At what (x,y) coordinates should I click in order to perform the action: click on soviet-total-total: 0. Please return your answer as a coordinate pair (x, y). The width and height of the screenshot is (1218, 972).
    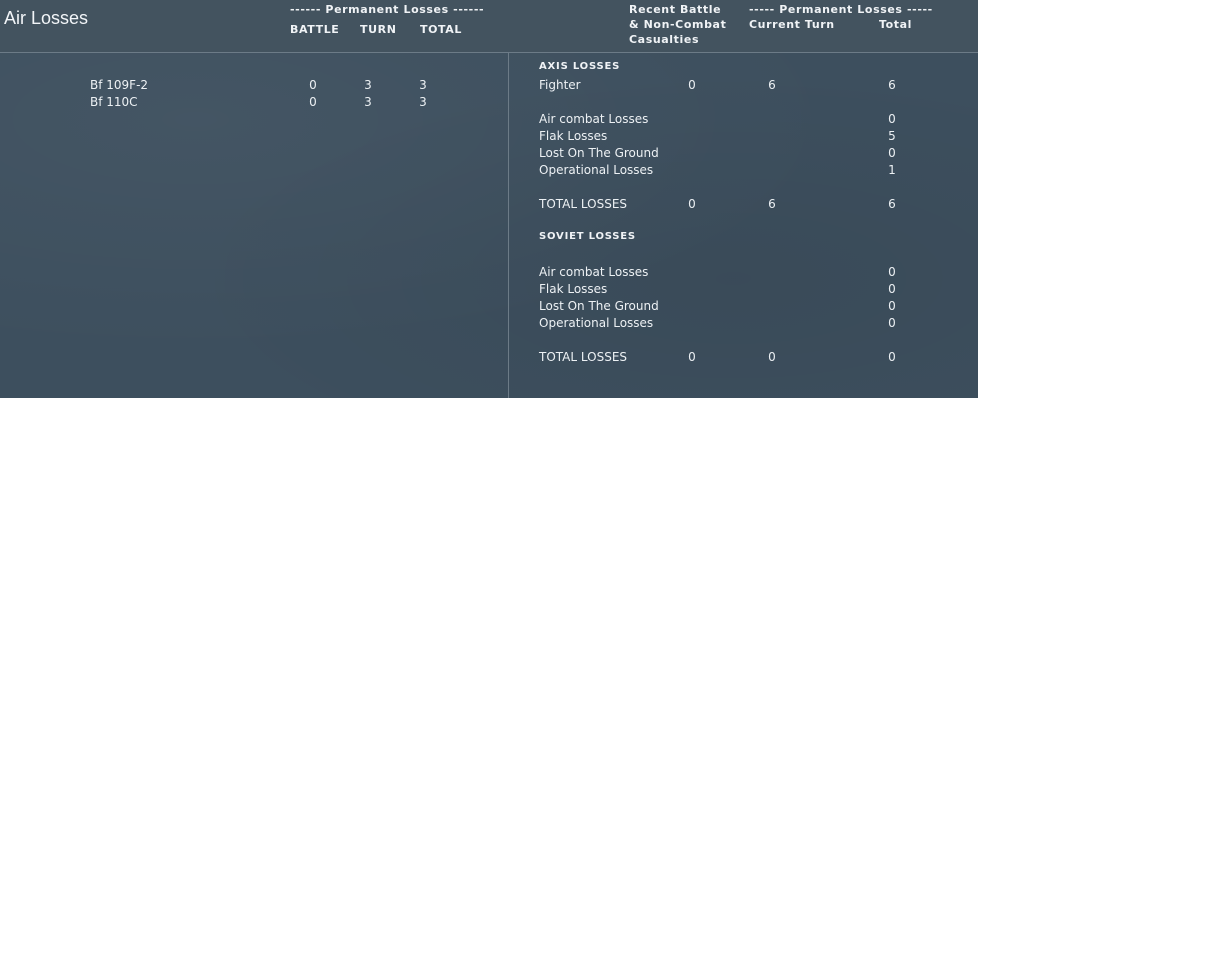
    Looking at the image, I should click on (892, 357).